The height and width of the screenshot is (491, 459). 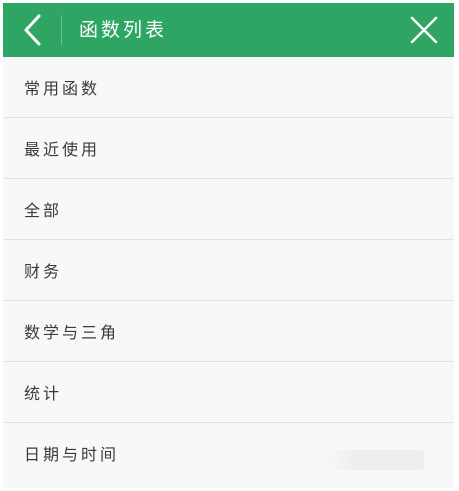 What do you see at coordinates (228, 392) in the screenshot?
I see `list-item-statistics: 统计` at bounding box center [228, 392].